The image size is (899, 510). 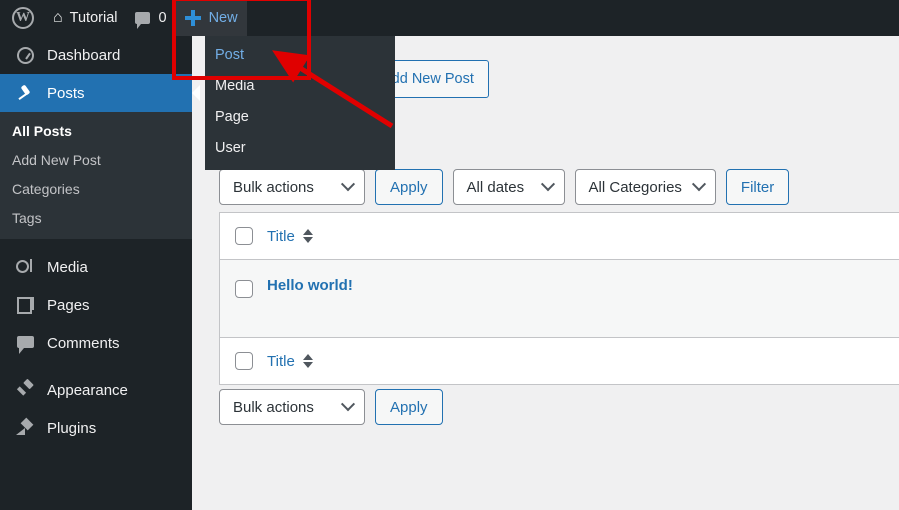 I want to click on row-checkbox, so click(x=243, y=289).